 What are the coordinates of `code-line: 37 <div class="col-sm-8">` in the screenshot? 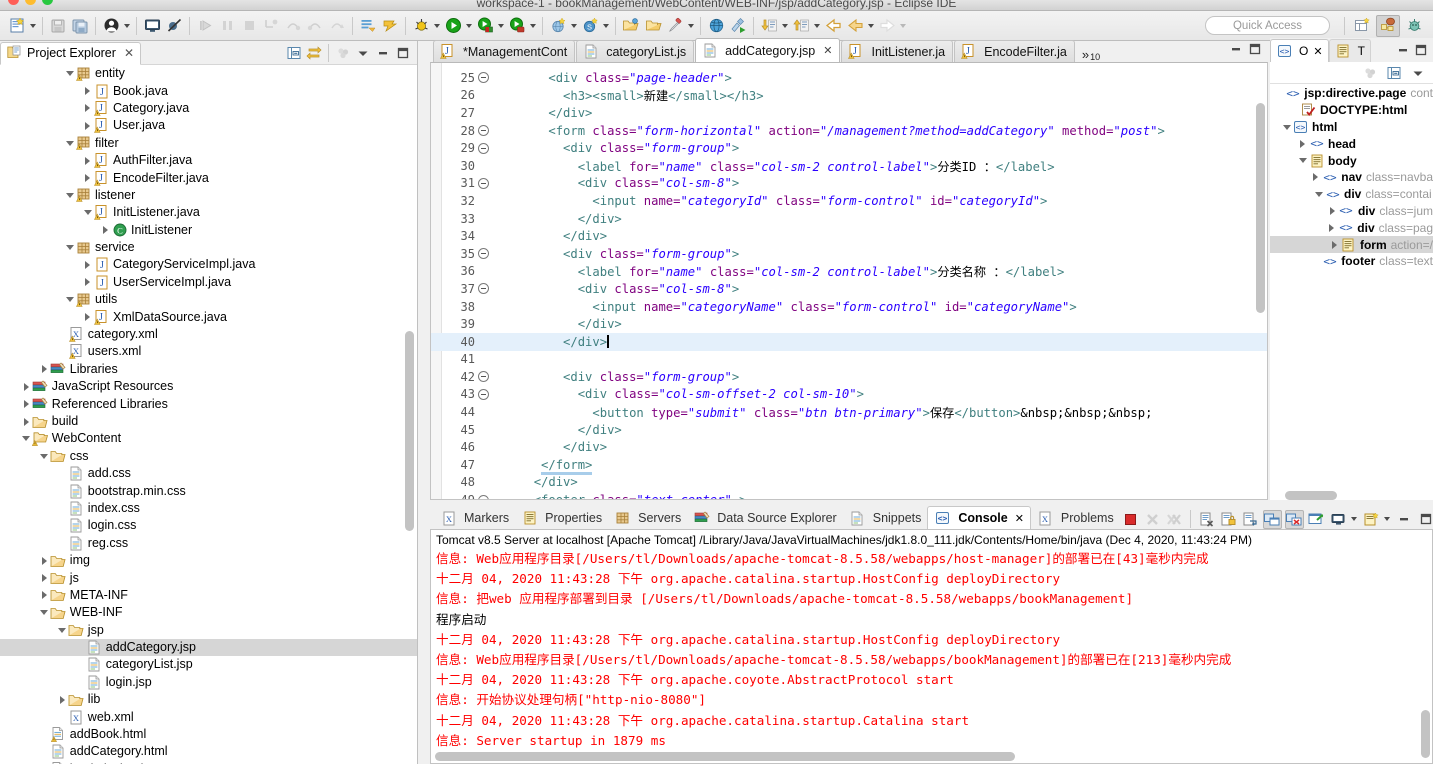 It's located at (849, 289).